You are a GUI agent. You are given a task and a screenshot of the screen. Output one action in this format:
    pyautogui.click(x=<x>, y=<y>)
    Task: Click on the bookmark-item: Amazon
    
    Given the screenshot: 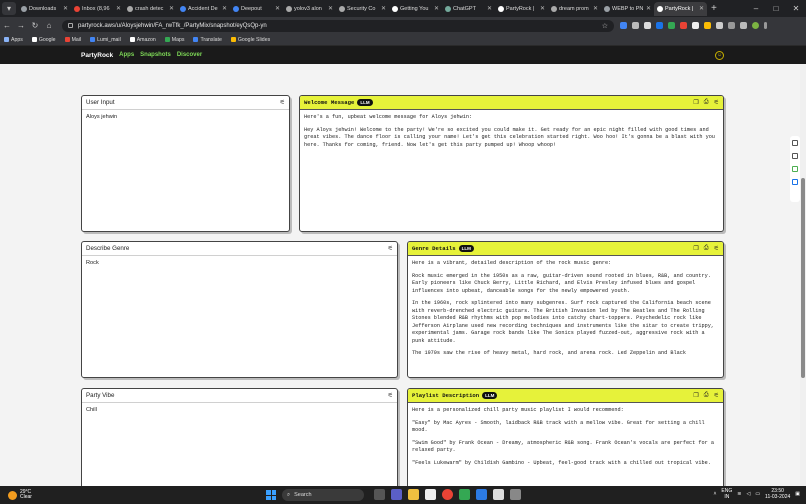 What is the action you would take?
    pyautogui.click(x=142, y=40)
    